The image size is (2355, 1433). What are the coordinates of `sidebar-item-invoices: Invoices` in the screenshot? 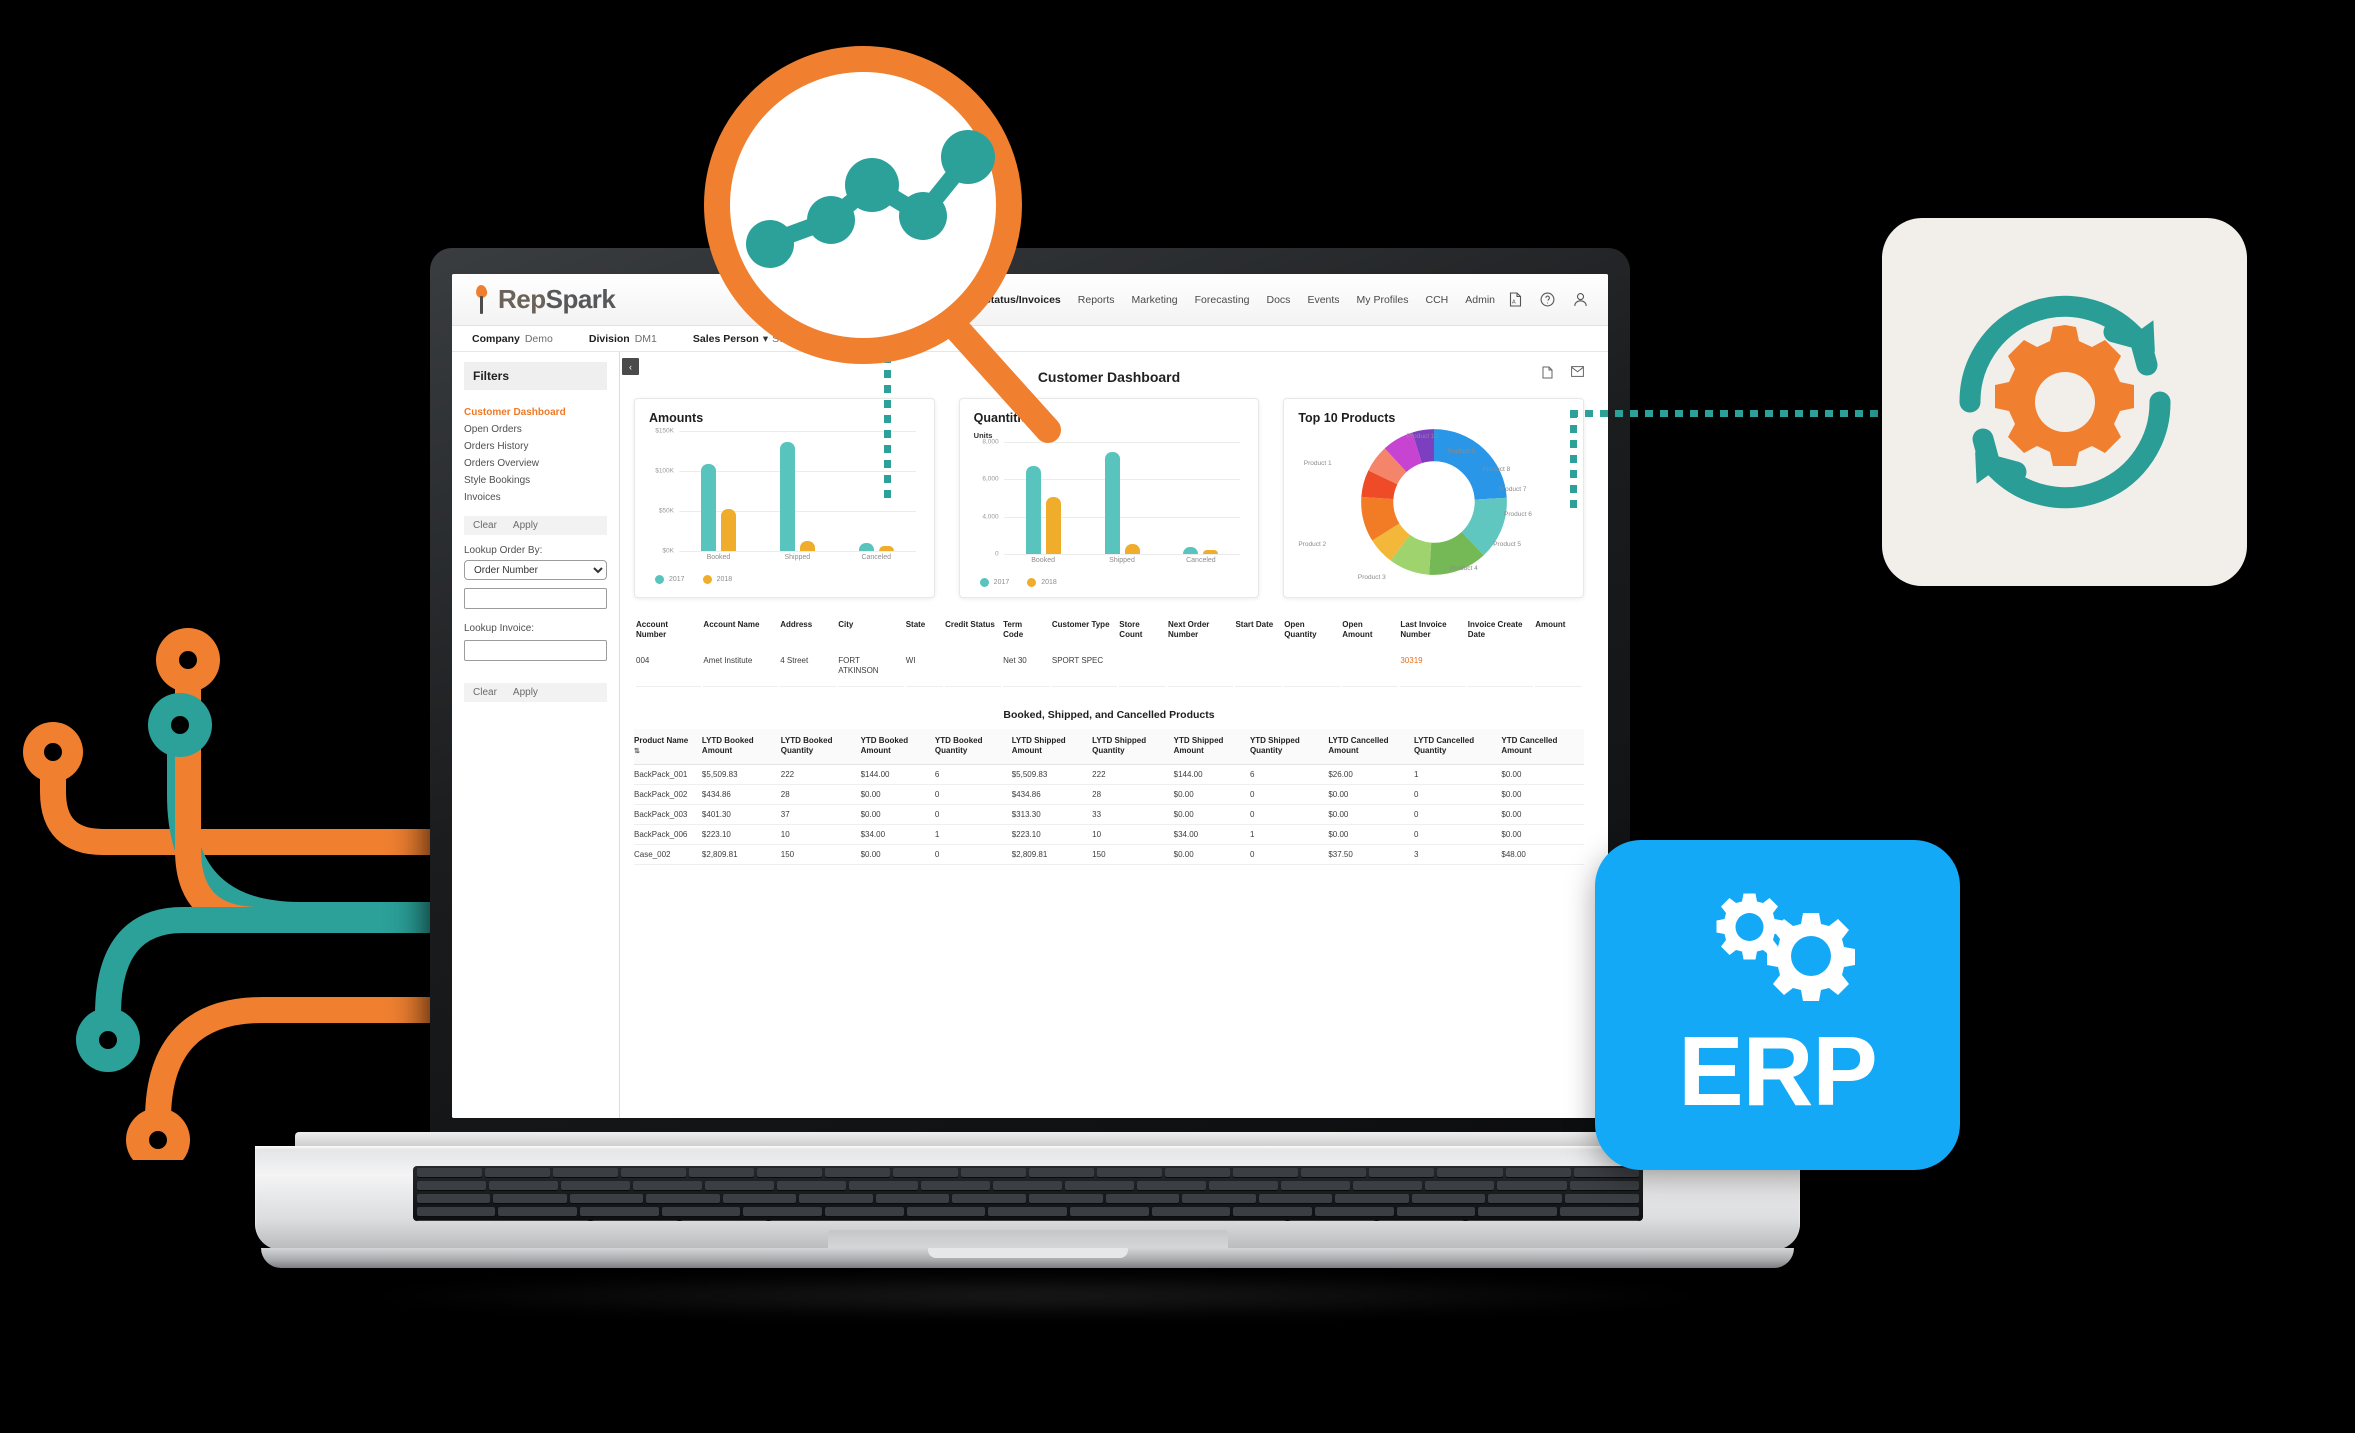 It's located at (535, 497).